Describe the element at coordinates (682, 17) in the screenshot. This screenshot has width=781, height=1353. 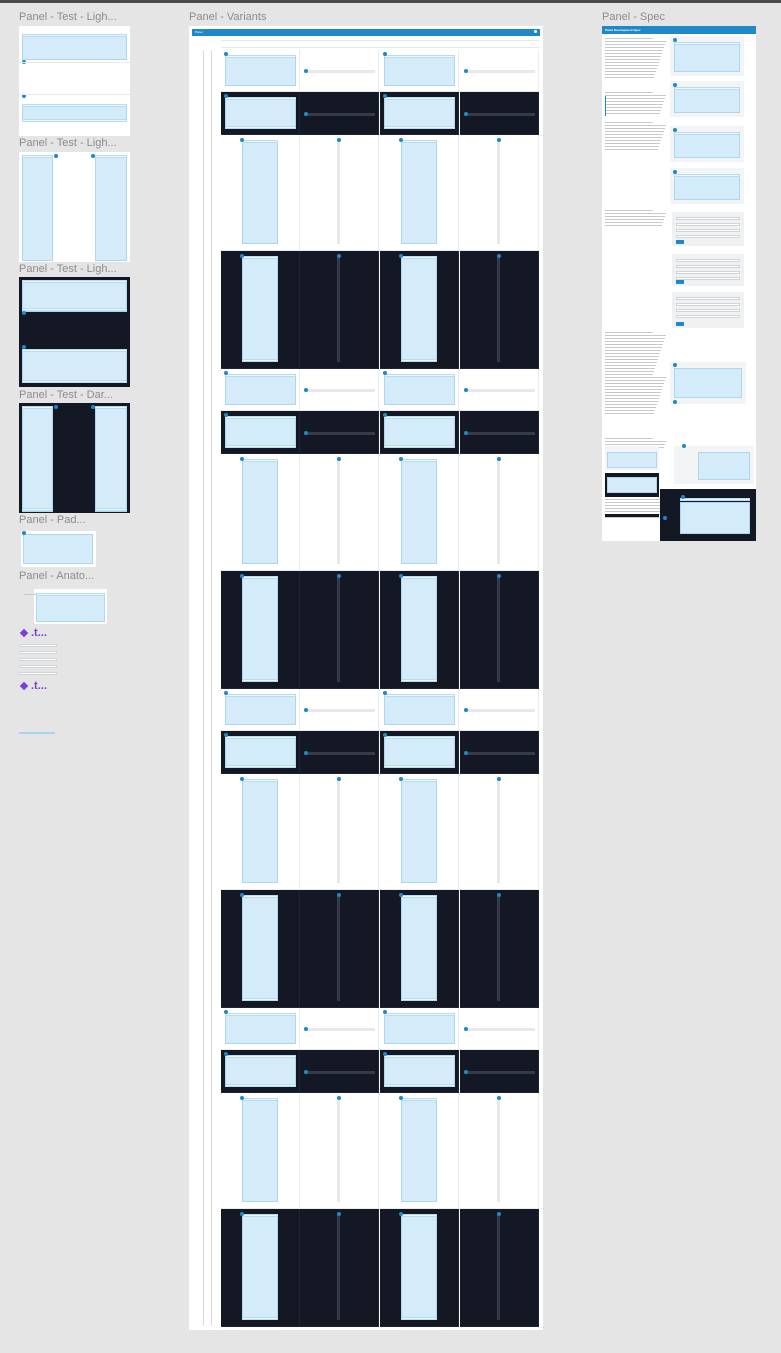
I see `frame-title-spec: Panel - Spec` at that location.